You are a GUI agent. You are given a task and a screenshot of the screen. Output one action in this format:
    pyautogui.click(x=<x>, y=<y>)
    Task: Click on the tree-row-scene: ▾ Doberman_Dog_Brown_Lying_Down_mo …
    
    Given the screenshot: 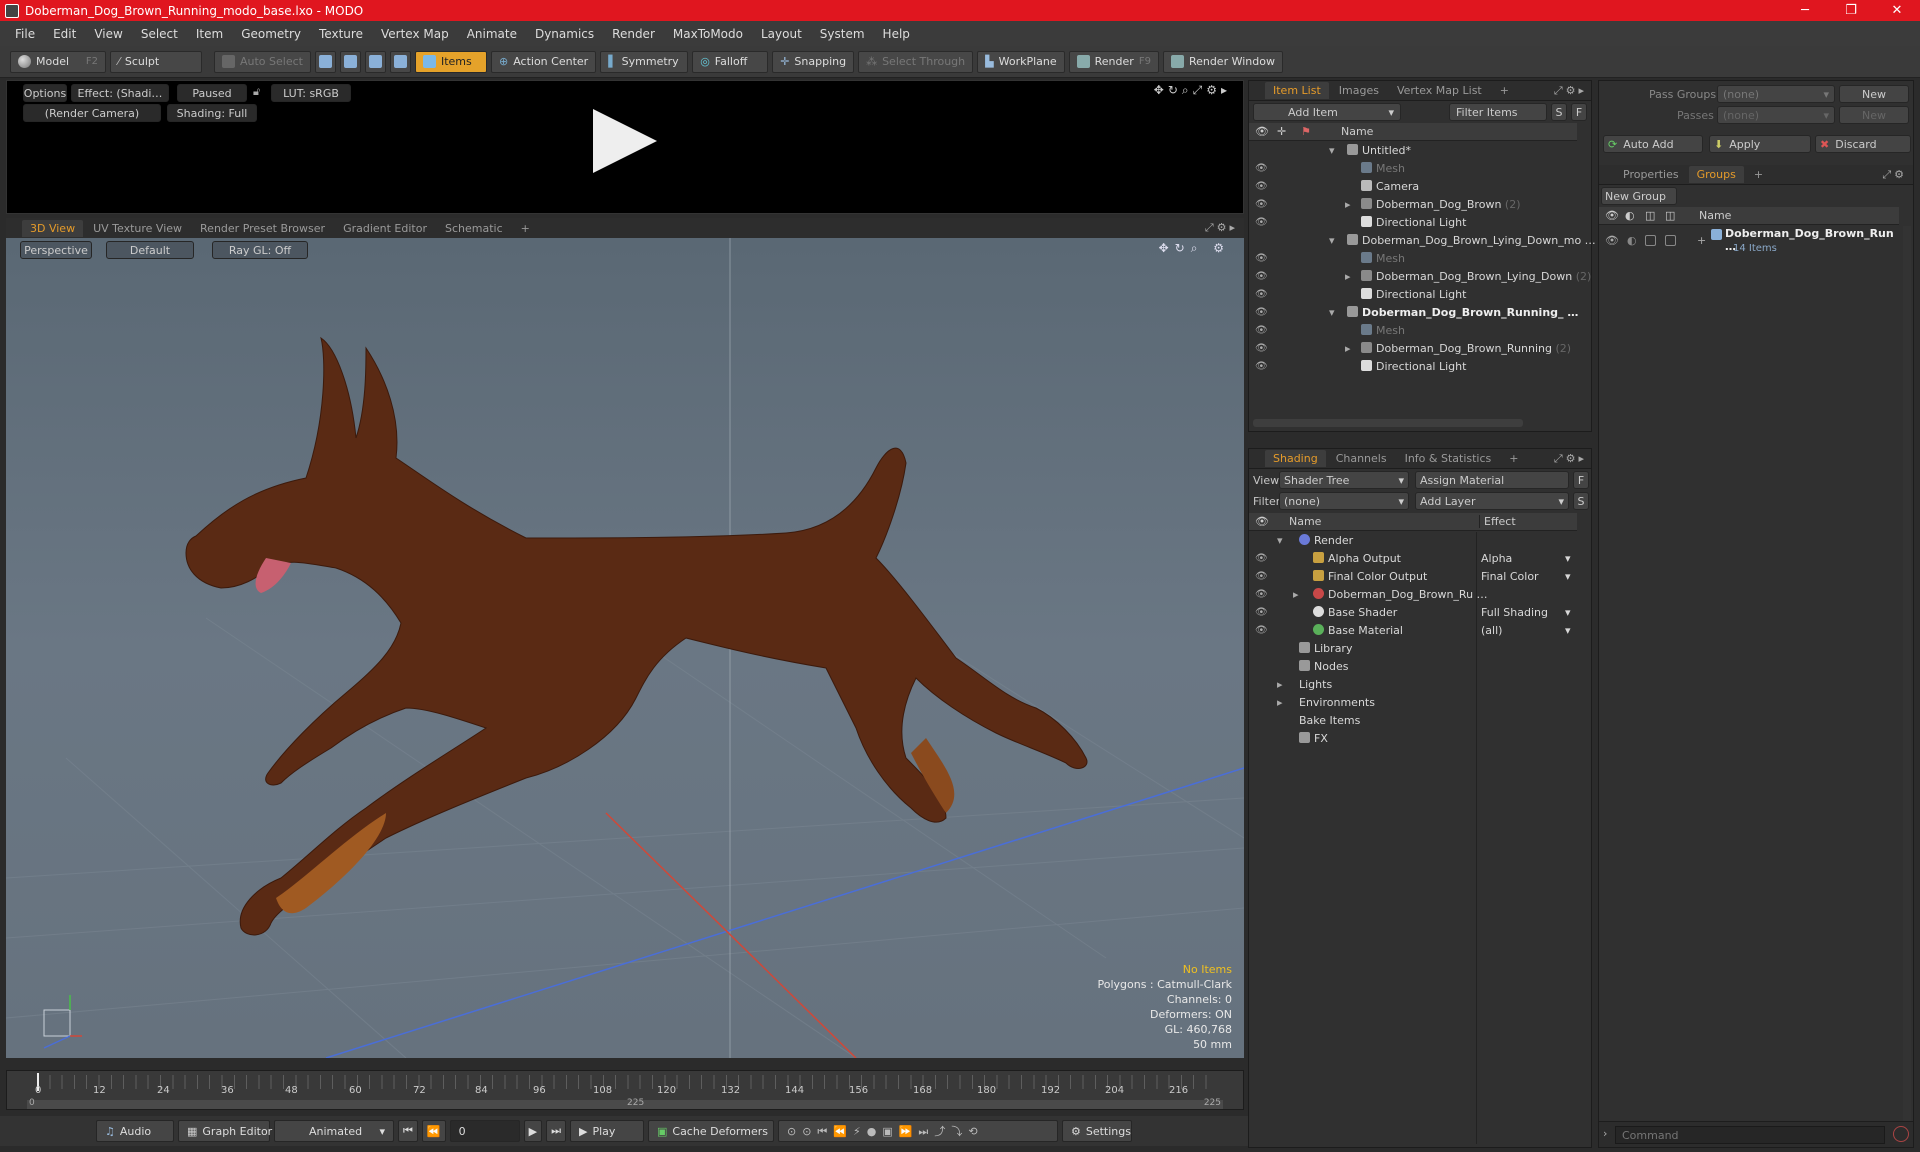 What is the action you would take?
    pyautogui.click(x=1422, y=241)
    